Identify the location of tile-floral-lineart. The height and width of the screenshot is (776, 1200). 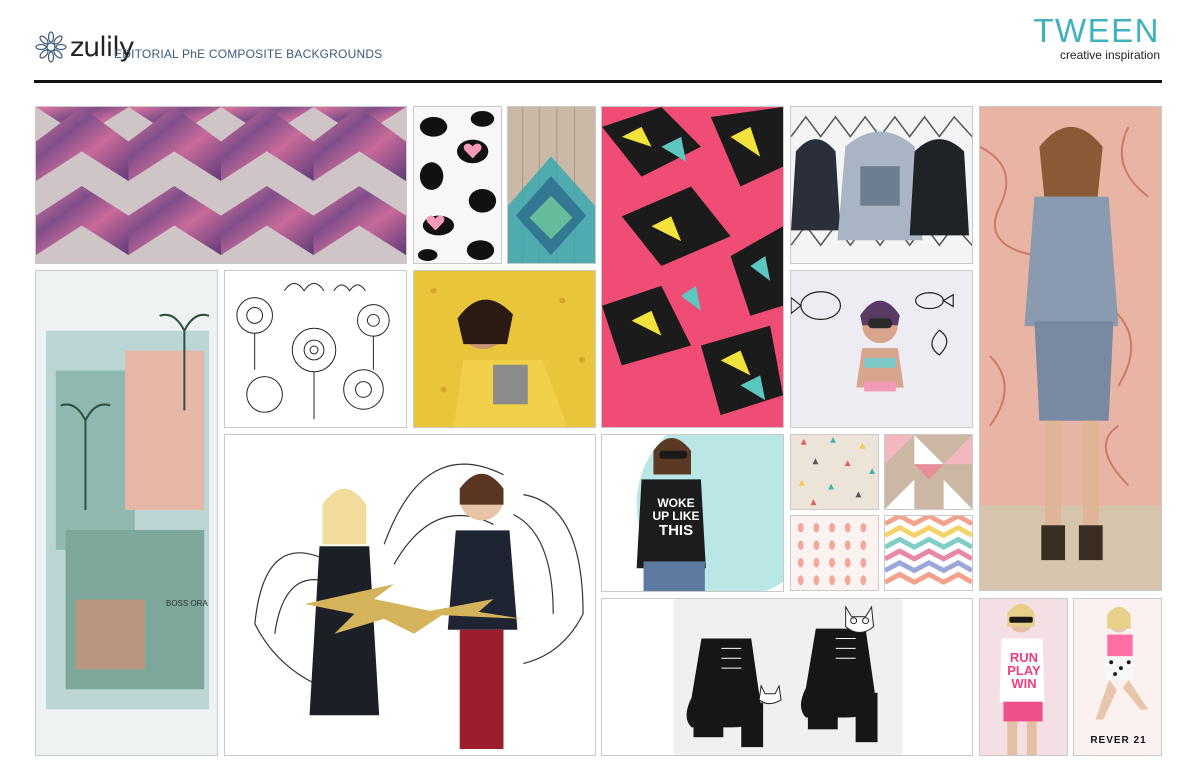
(315, 349).